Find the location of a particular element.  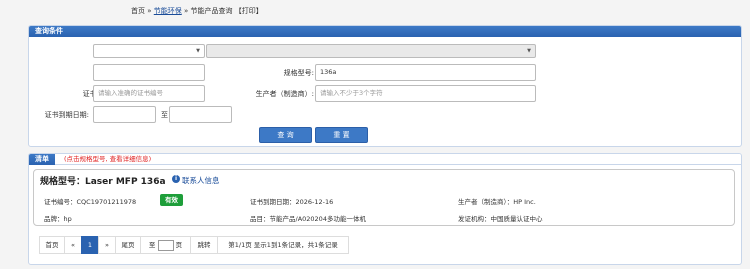

page-1-button: 1 is located at coordinates (90, 245).